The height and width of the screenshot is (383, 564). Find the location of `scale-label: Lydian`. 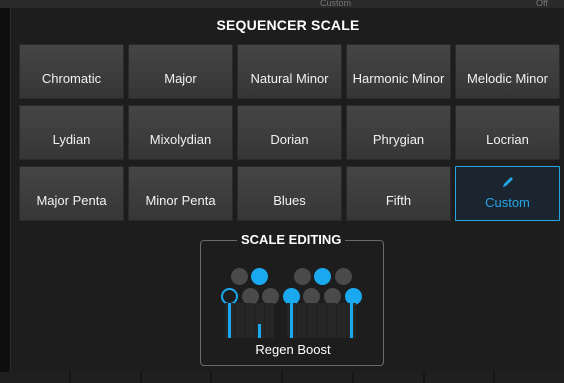

scale-label: Lydian is located at coordinates (71, 139).